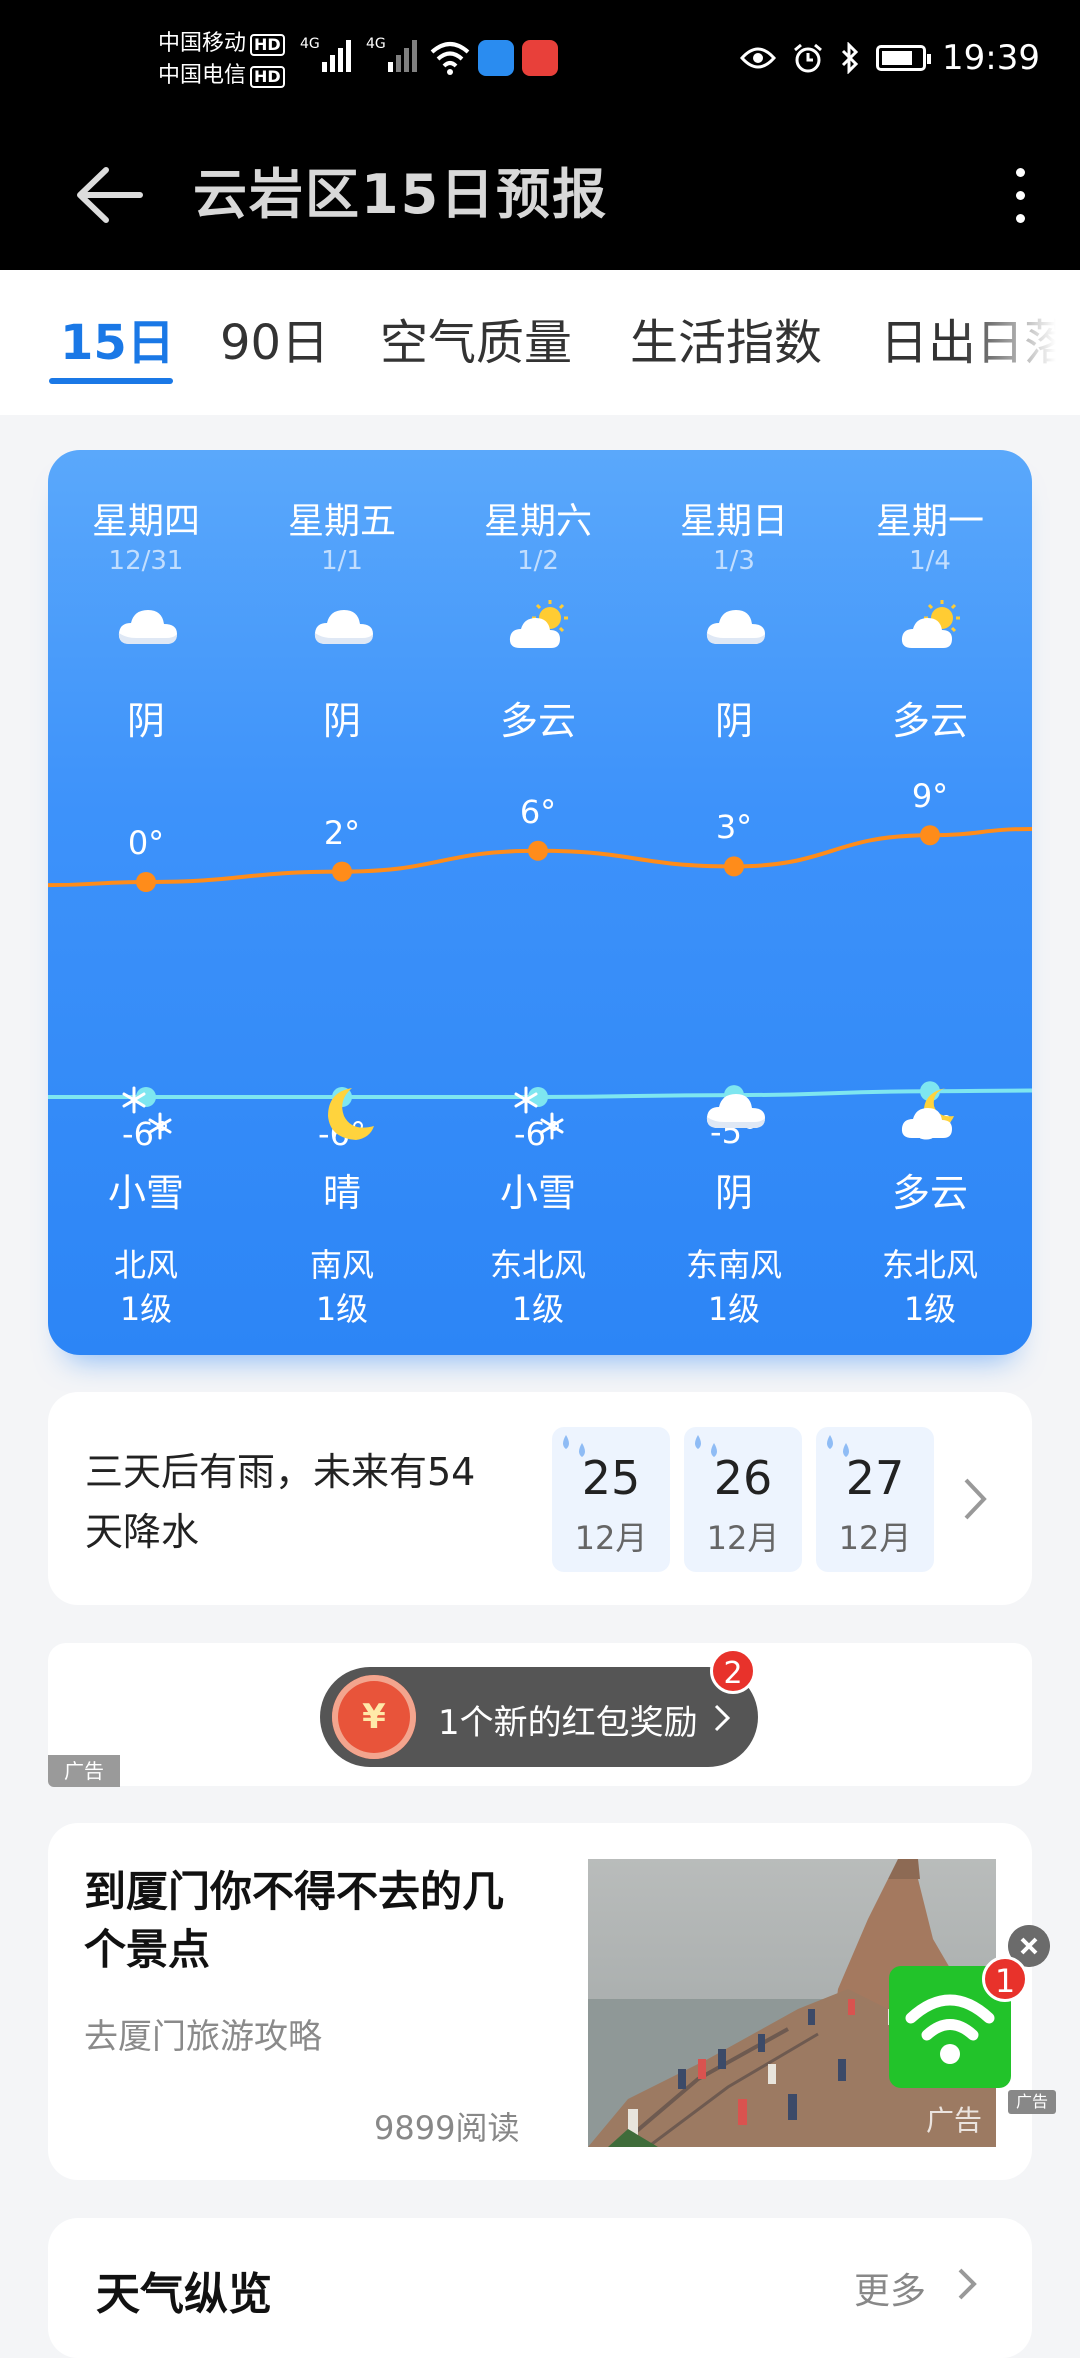 The width and height of the screenshot is (1080, 2358). I want to click on weekday-label: 星期六, so click(537, 521).